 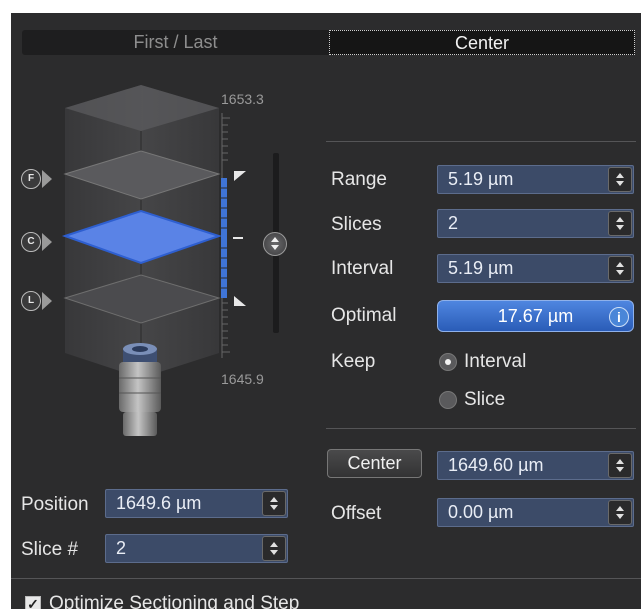 I want to click on center-value: 1649.60 µm, so click(x=496, y=465).